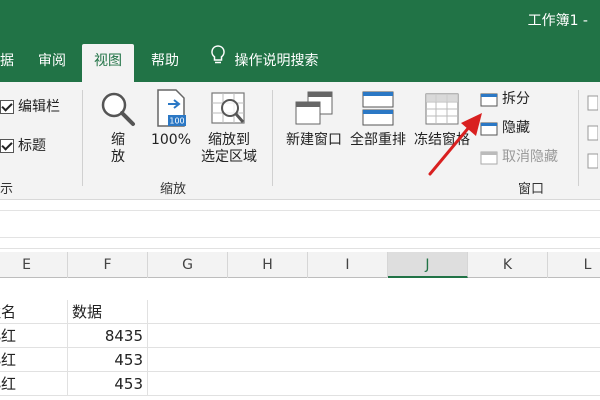 The width and height of the screenshot is (600, 400). I want to click on zoom-100-icon: 100, so click(171, 108).